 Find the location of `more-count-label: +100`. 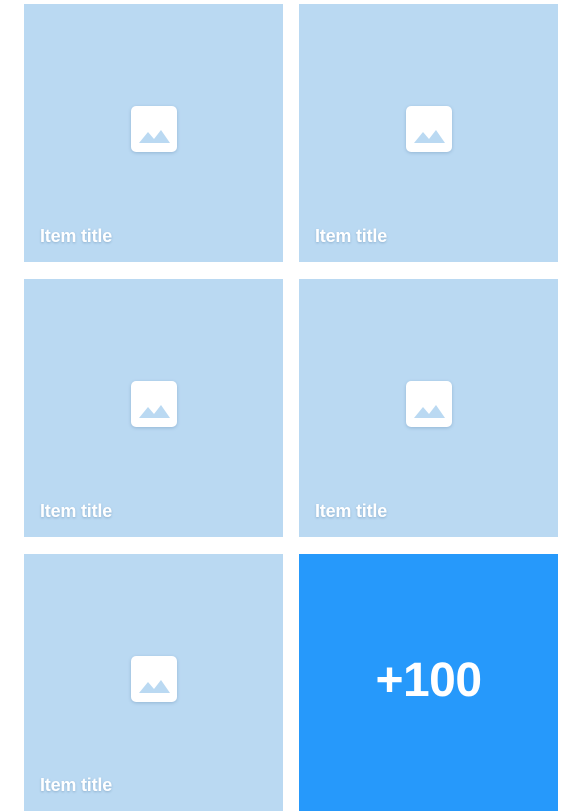

more-count-label: +100 is located at coordinates (428, 680).